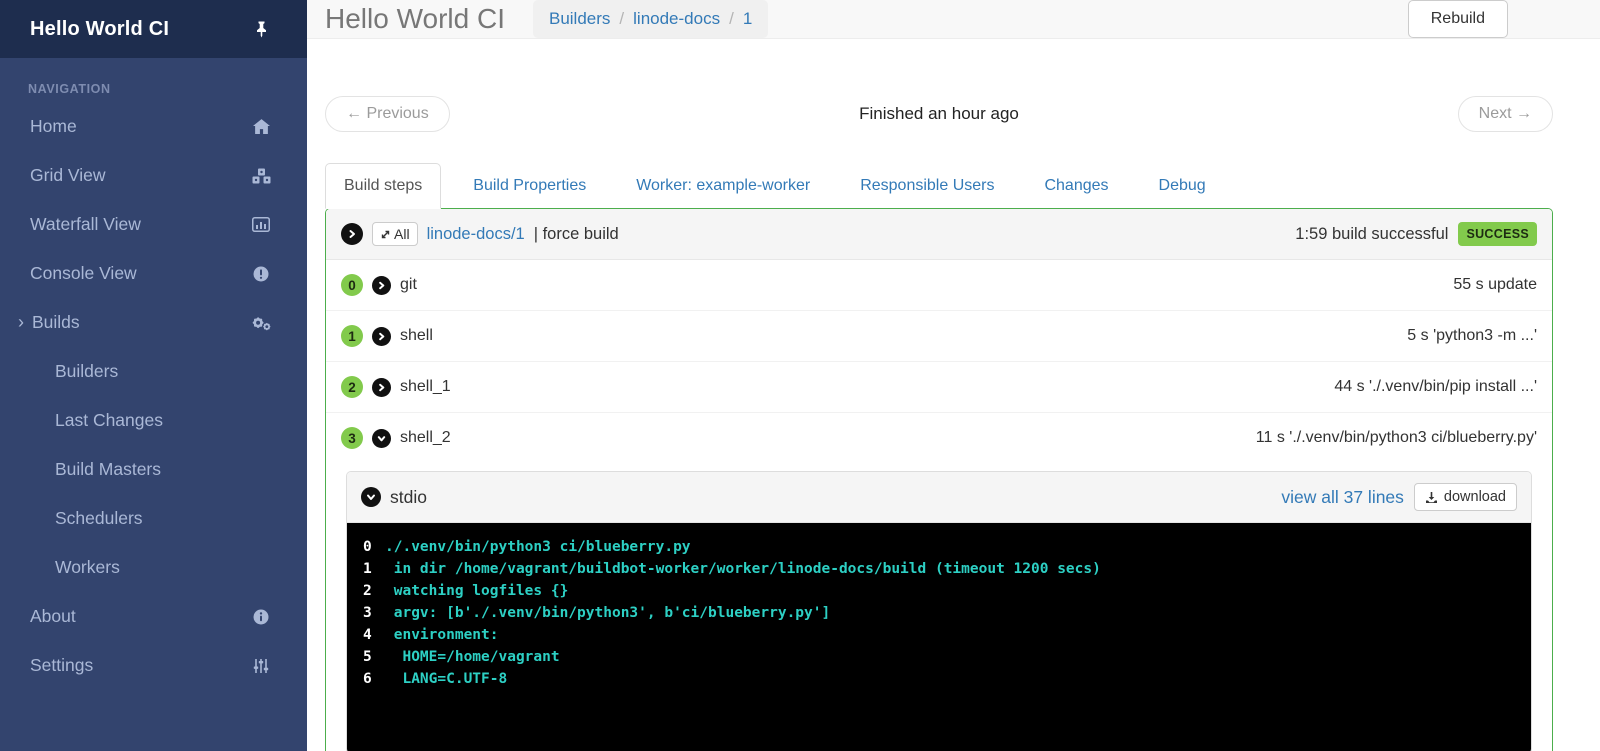  I want to click on home-icon, so click(261, 126).